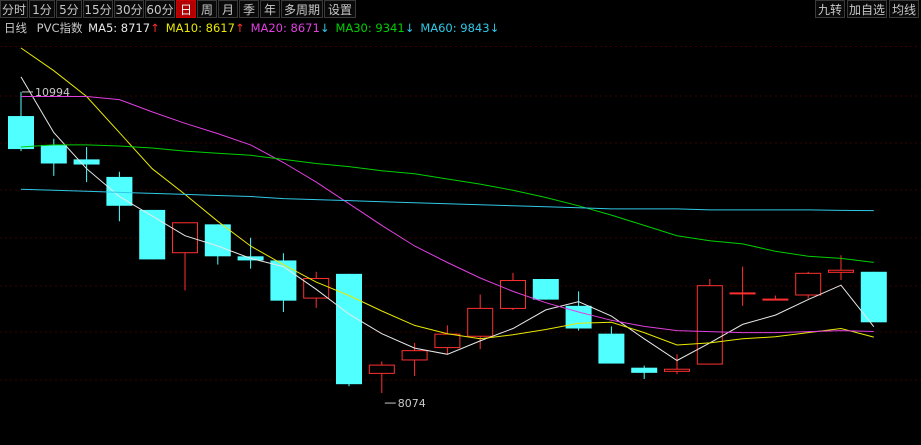 Image resolution: width=921 pixels, height=445 pixels. I want to click on toolbar-right-2: 均线, so click(904, 9).